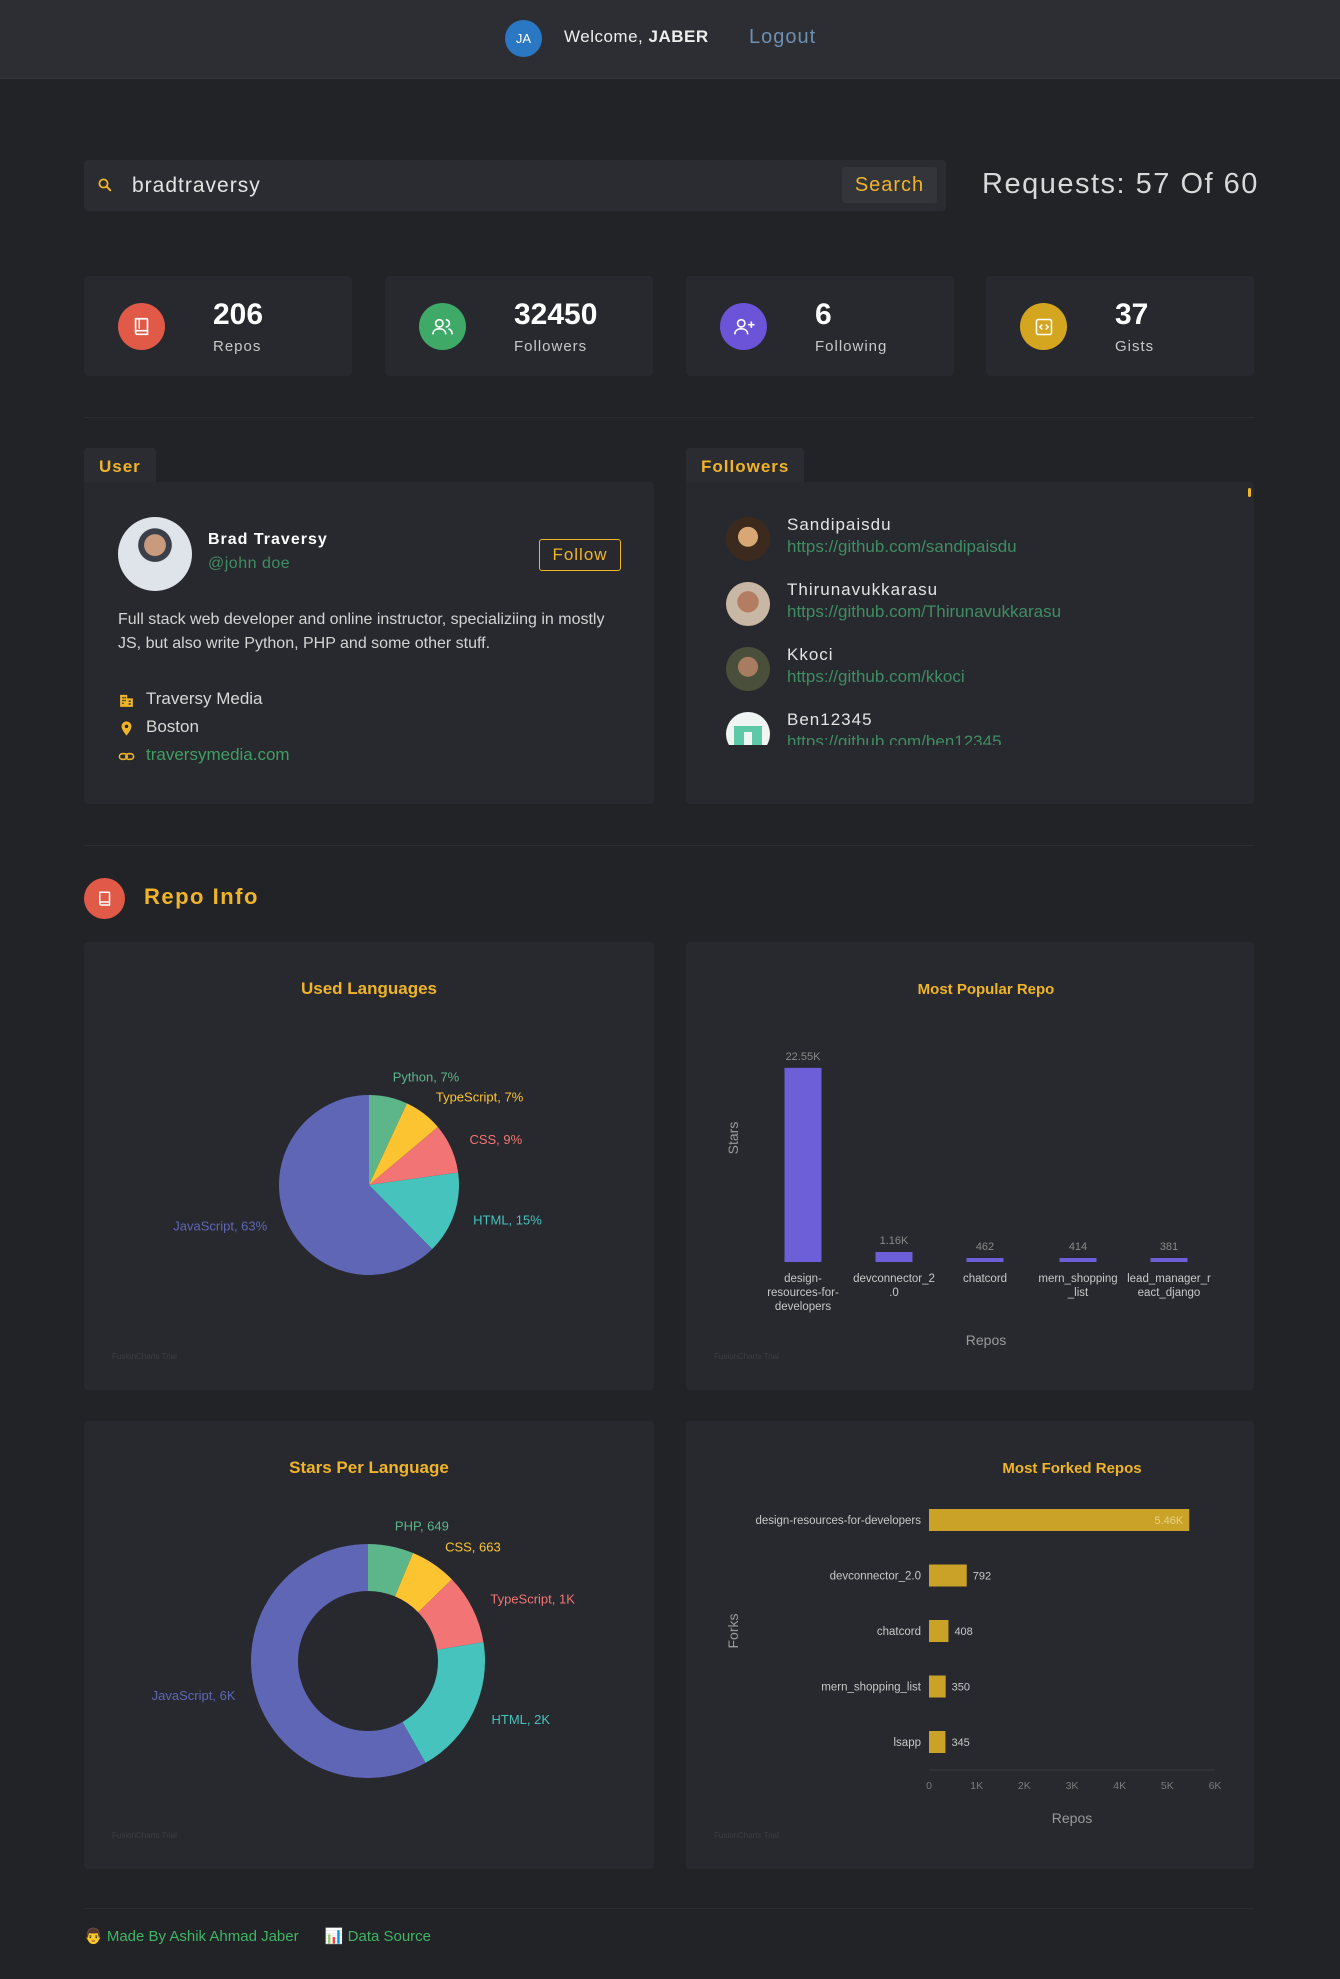 This screenshot has width=1340, height=1979. I want to click on stat-value: 37, so click(1132, 314).